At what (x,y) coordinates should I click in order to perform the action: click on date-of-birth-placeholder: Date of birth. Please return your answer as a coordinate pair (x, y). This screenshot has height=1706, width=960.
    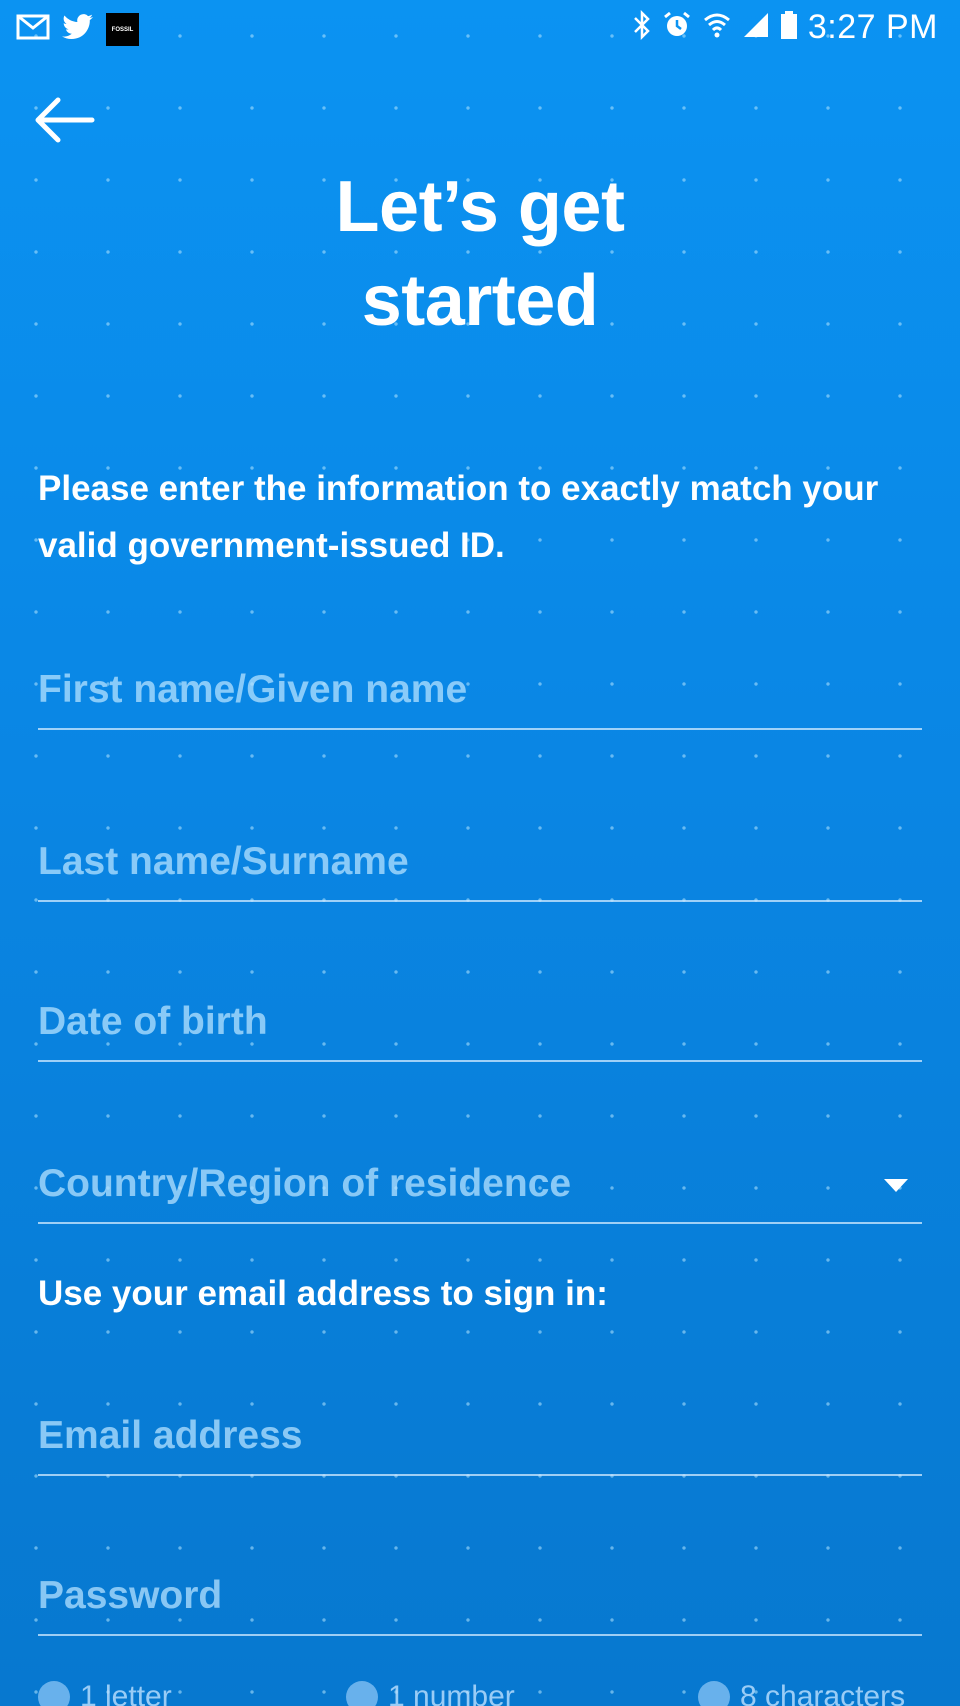
    Looking at the image, I should click on (153, 1021).